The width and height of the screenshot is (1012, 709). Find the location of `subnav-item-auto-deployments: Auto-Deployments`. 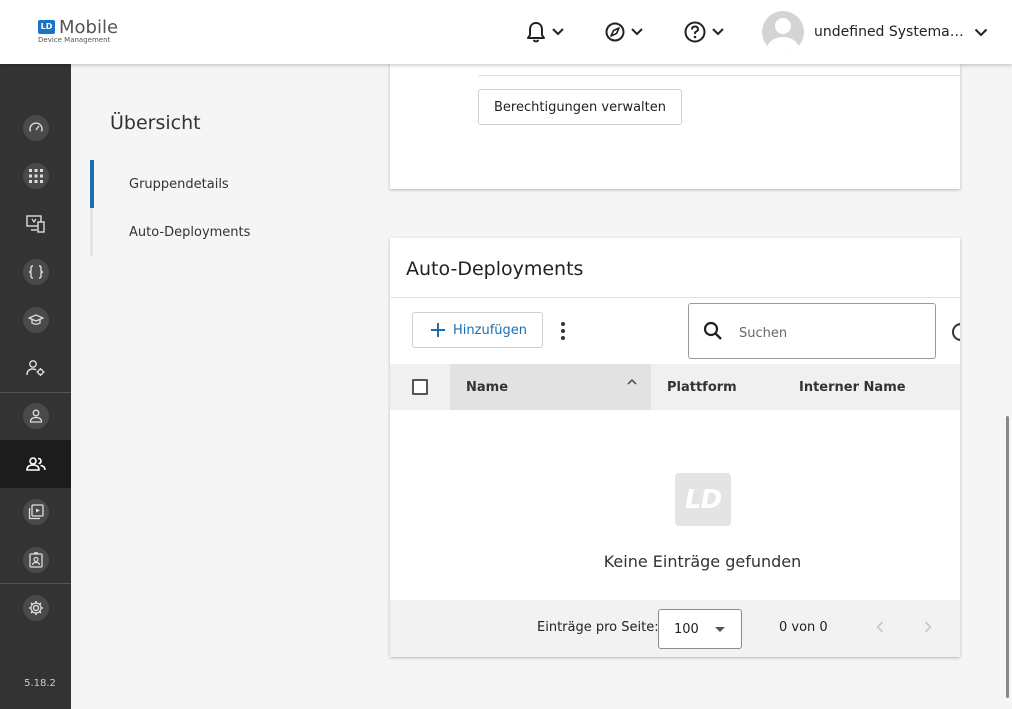

subnav-item-auto-deployments: Auto-Deployments is located at coordinates (230, 232).